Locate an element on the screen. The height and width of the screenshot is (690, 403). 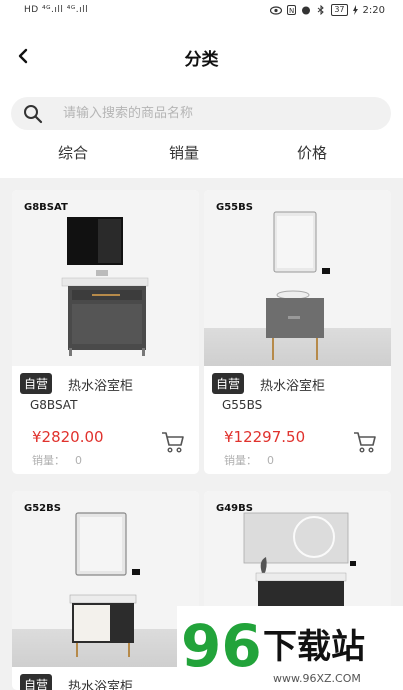
alarm-icon is located at coordinates (306, 10).